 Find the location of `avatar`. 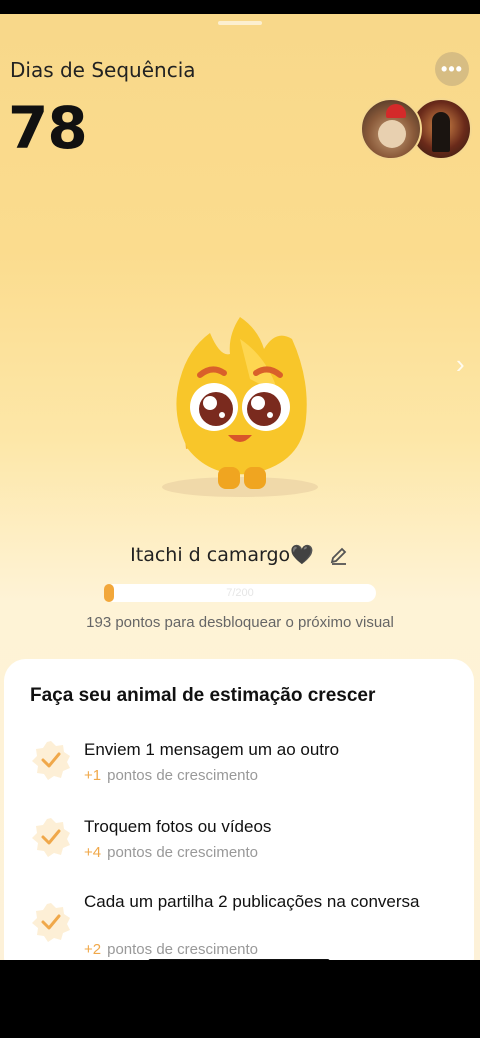

avatar is located at coordinates (391, 129).